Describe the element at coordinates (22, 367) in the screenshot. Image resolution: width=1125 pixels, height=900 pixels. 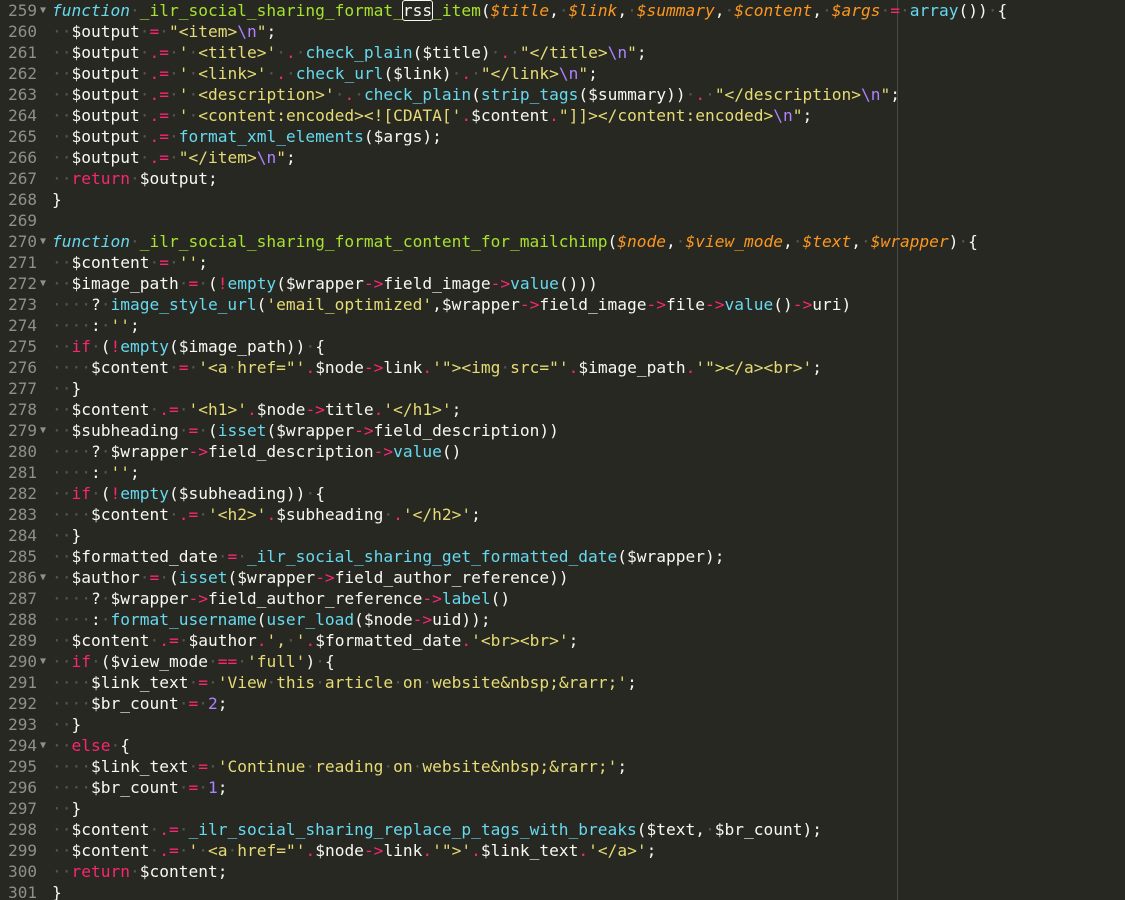
I see `line-number: 276` at that location.